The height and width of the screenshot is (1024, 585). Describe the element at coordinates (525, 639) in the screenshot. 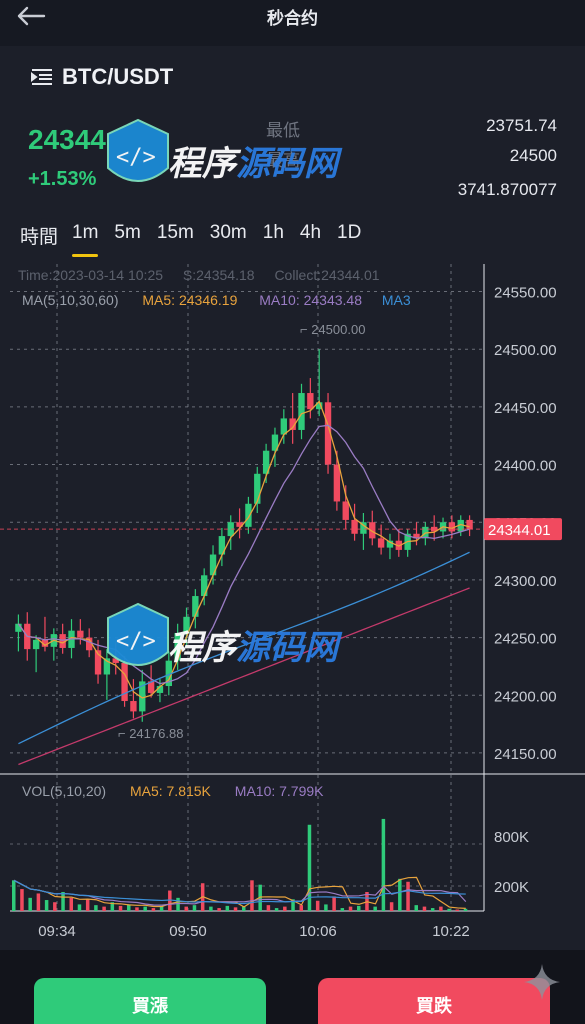

I see `y-tick-label: 24250.00` at that location.